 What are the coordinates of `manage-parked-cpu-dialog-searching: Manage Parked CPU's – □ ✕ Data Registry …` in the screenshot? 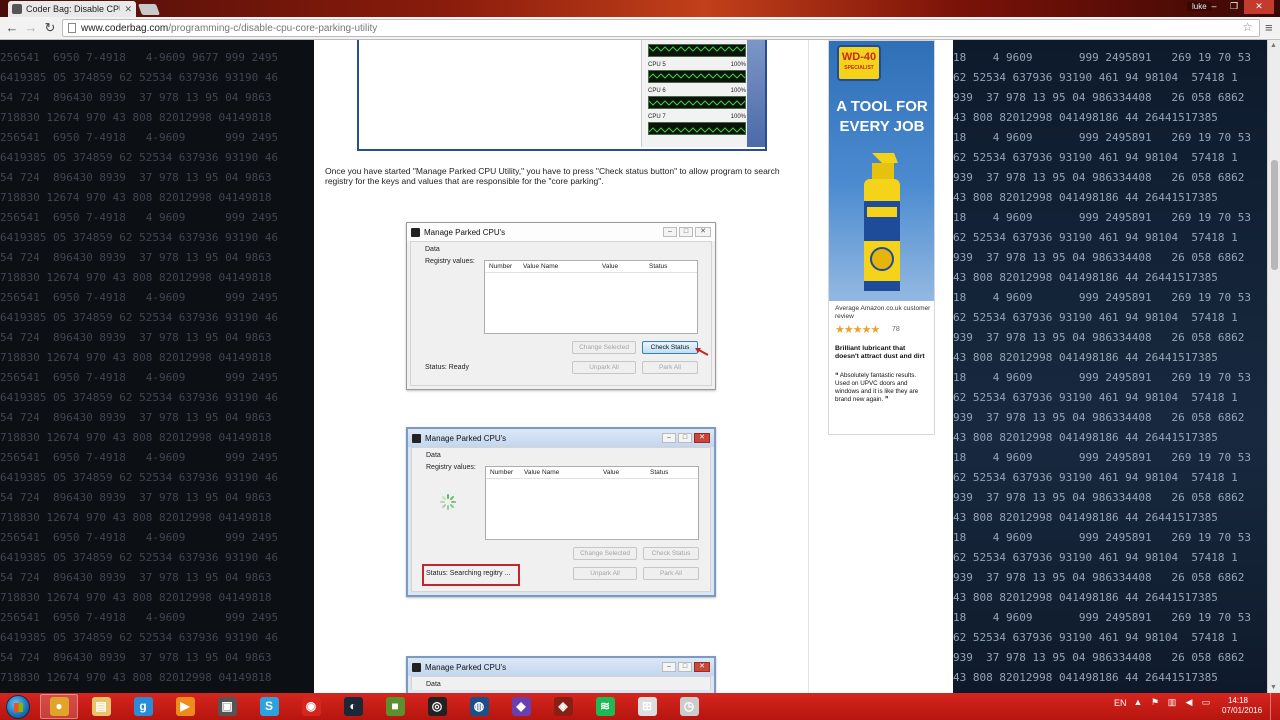 It's located at (561, 512).